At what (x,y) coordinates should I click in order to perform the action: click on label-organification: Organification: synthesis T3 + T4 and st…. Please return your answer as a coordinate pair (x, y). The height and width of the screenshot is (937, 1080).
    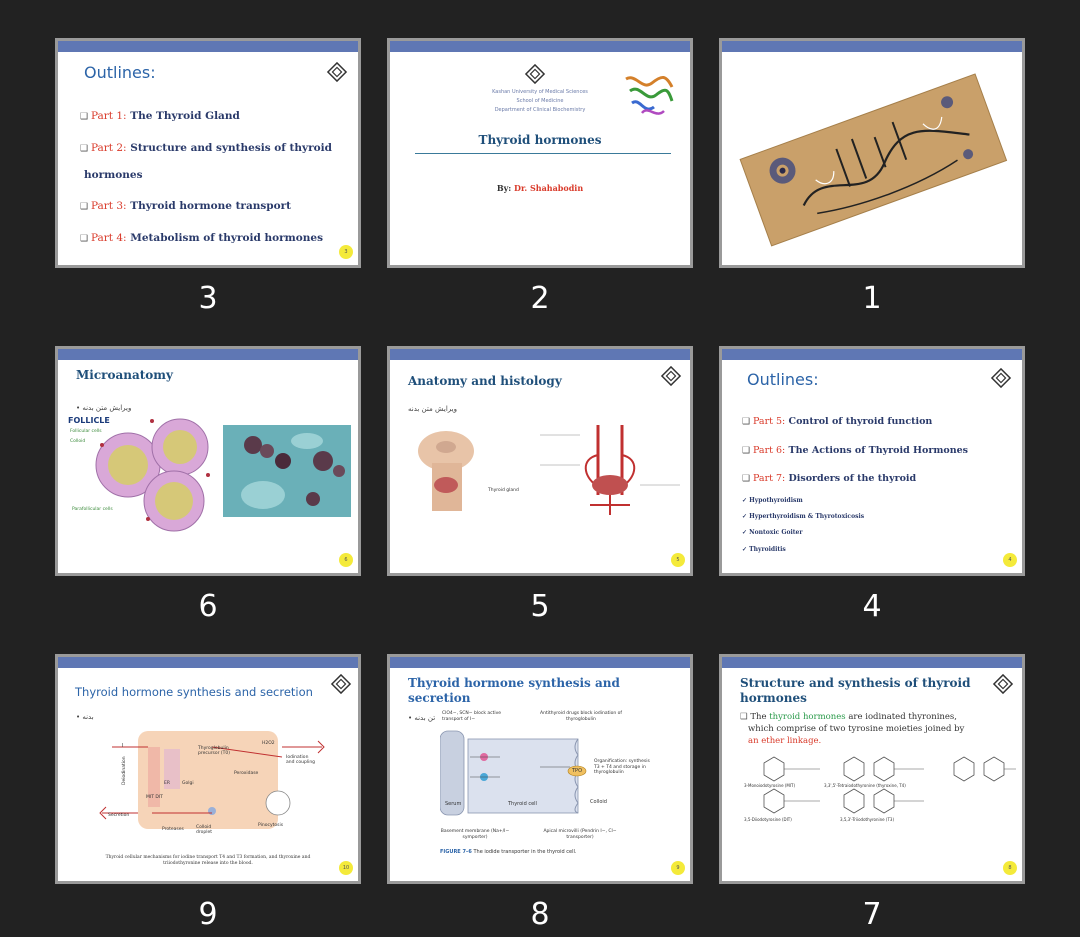
    Looking at the image, I should click on (622, 767).